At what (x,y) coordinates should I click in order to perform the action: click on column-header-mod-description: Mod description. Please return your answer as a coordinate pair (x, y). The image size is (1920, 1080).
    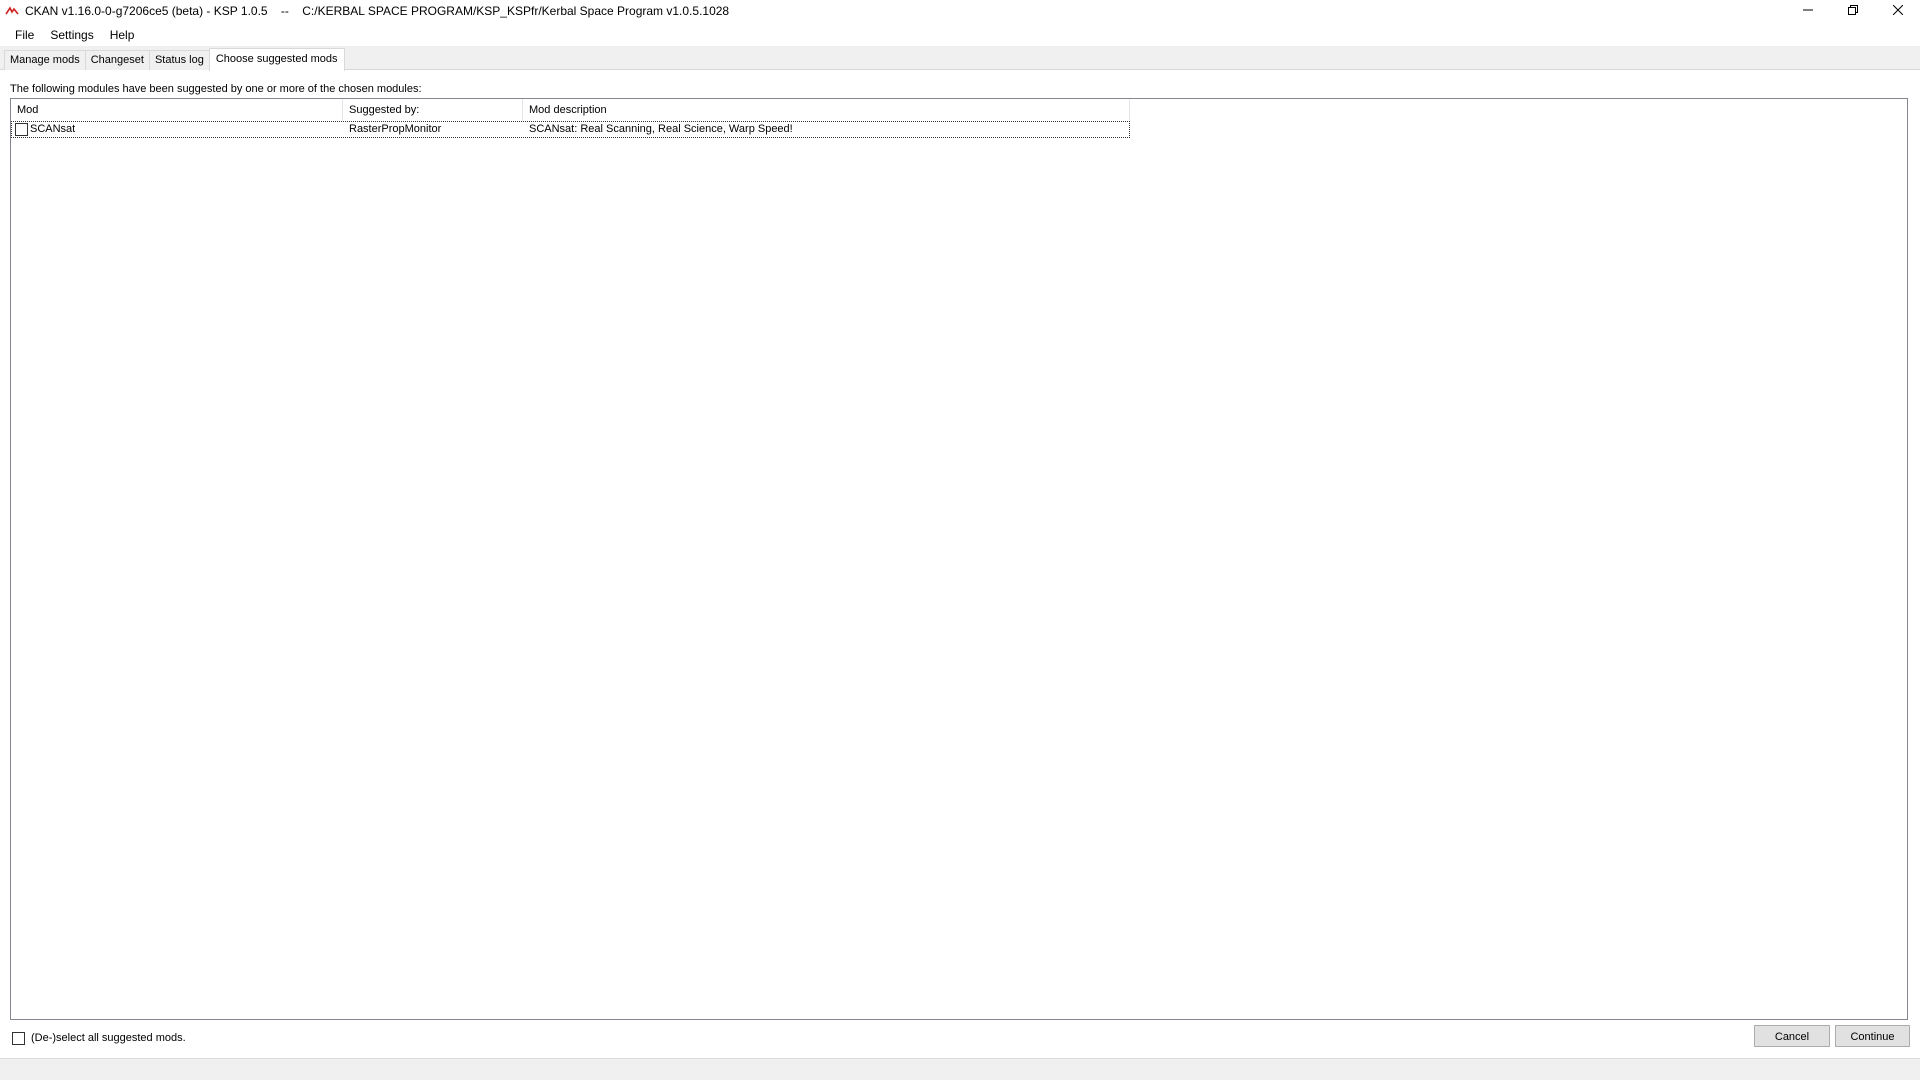
    Looking at the image, I should click on (826, 110).